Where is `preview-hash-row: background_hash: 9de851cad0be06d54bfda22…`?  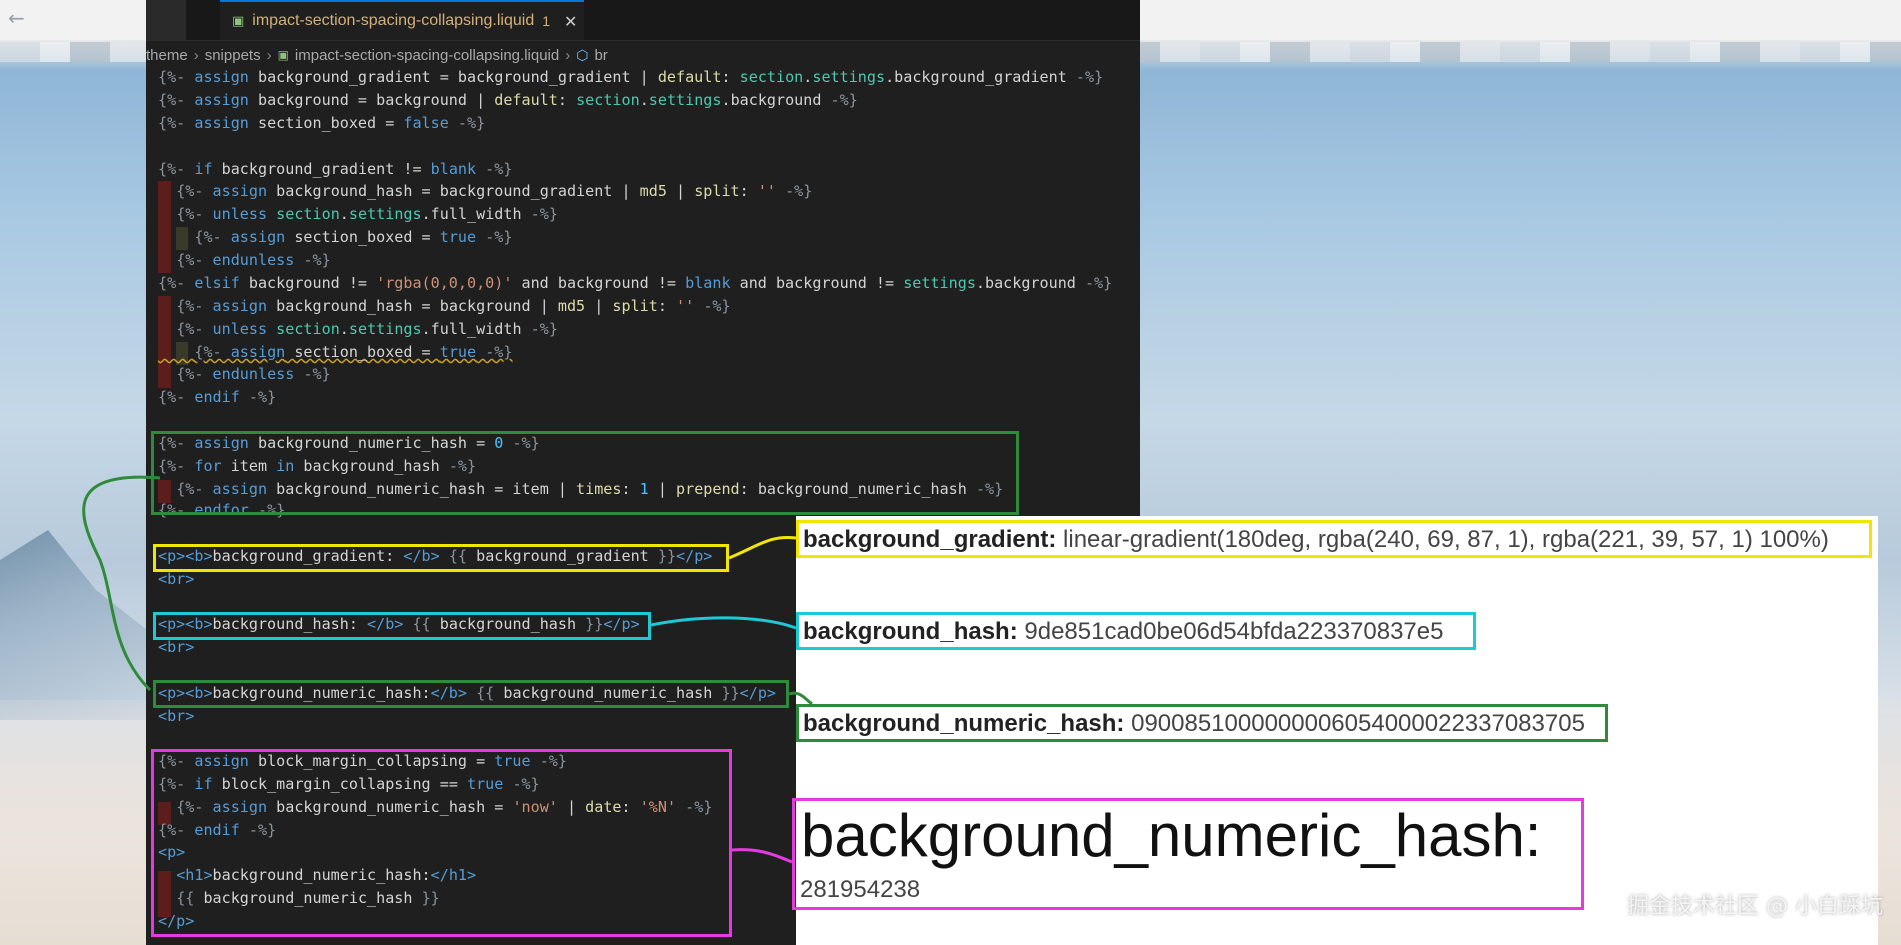 preview-hash-row: background_hash: 9de851cad0be06d54bfda22… is located at coordinates (1136, 631).